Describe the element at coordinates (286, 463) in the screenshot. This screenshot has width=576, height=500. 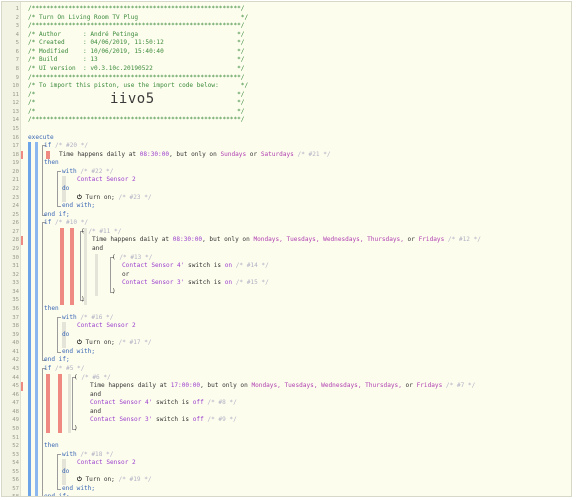
I see `code-line: 54 Contact Sensor 2` at that location.